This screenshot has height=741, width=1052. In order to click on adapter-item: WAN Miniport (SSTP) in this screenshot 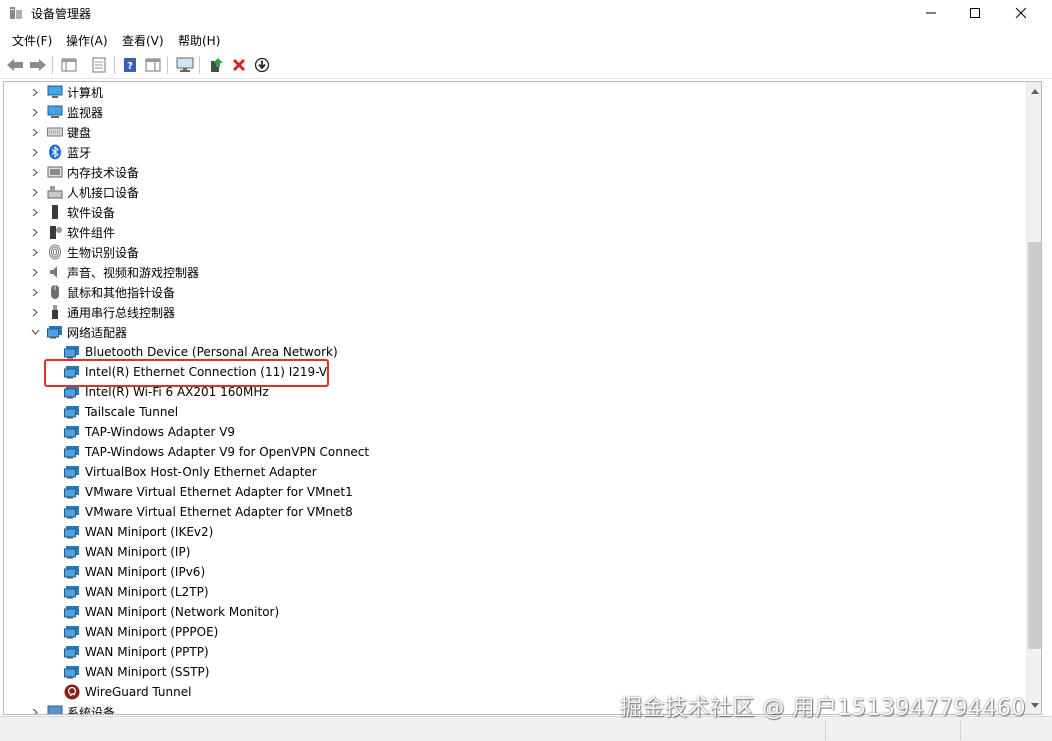, I will do `click(136, 672)`.